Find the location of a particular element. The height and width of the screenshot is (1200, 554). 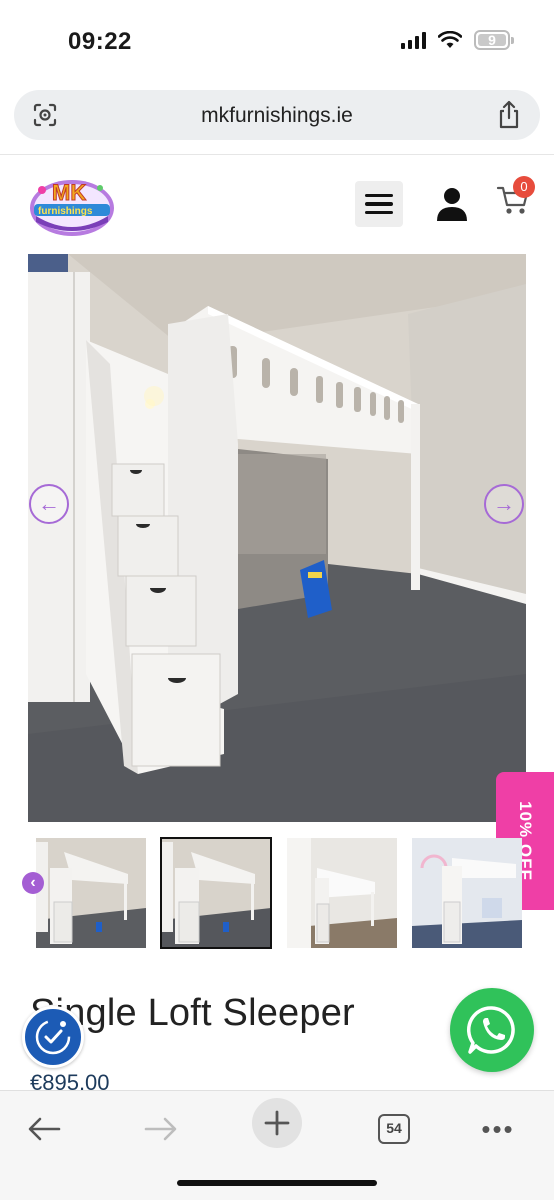

user-icon is located at coordinates (452, 204).